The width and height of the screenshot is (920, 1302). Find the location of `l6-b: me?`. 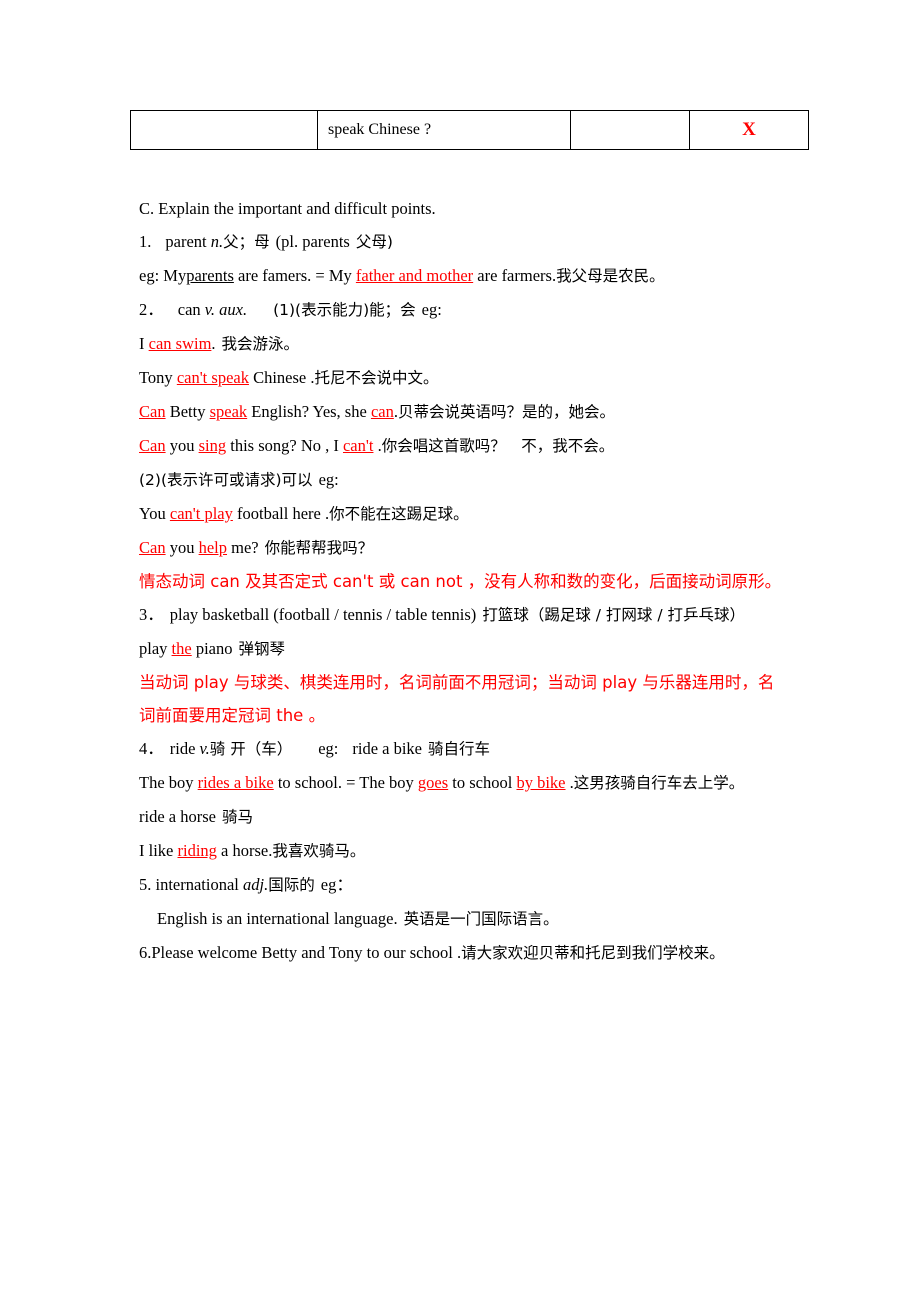

l6-b: me? is located at coordinates (245, 547).